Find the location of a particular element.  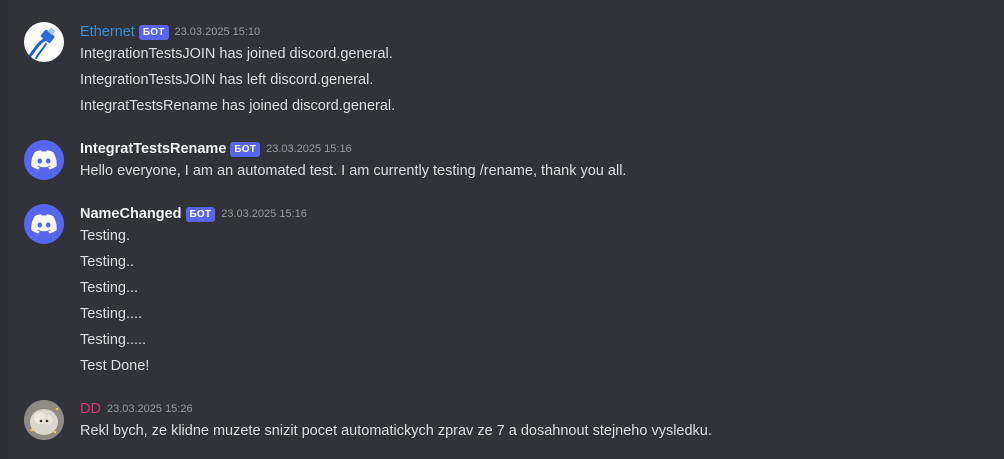

timestamp: 23.03.2025 15:10 is located at coordinates (218, 32).